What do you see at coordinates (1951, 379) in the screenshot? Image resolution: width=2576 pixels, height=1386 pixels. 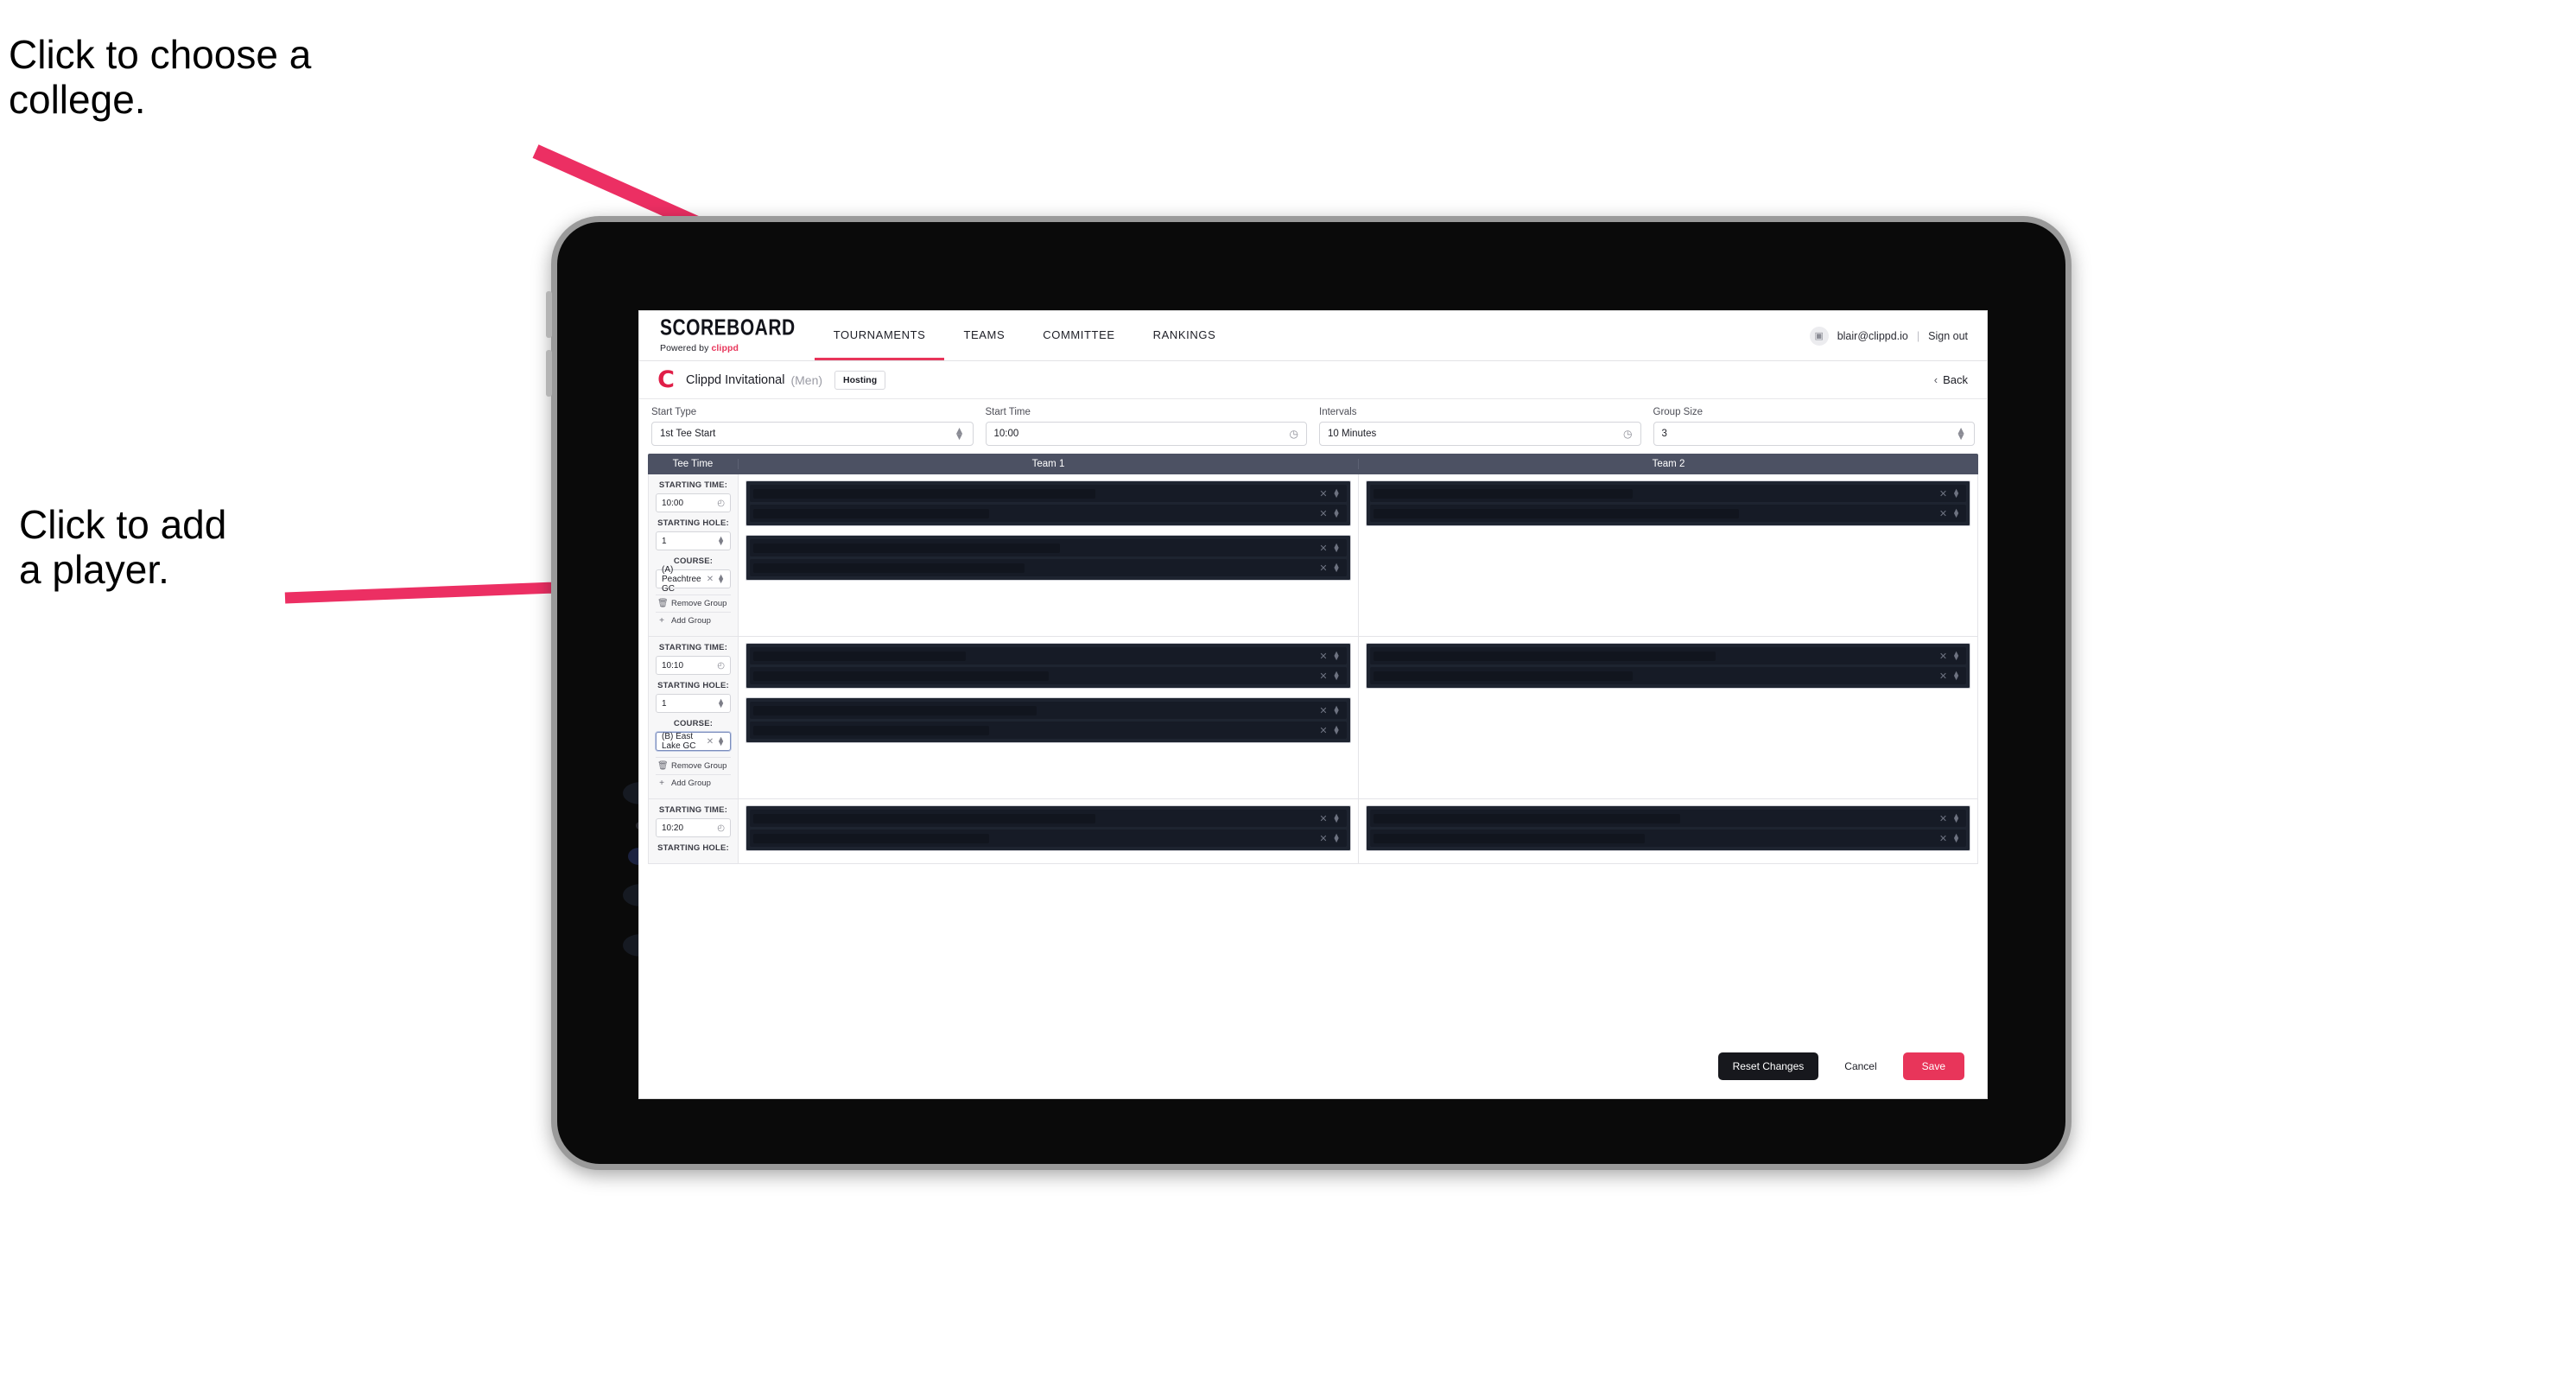 I see `back-link: ‹ Back` at bounding box center [1951, 379].